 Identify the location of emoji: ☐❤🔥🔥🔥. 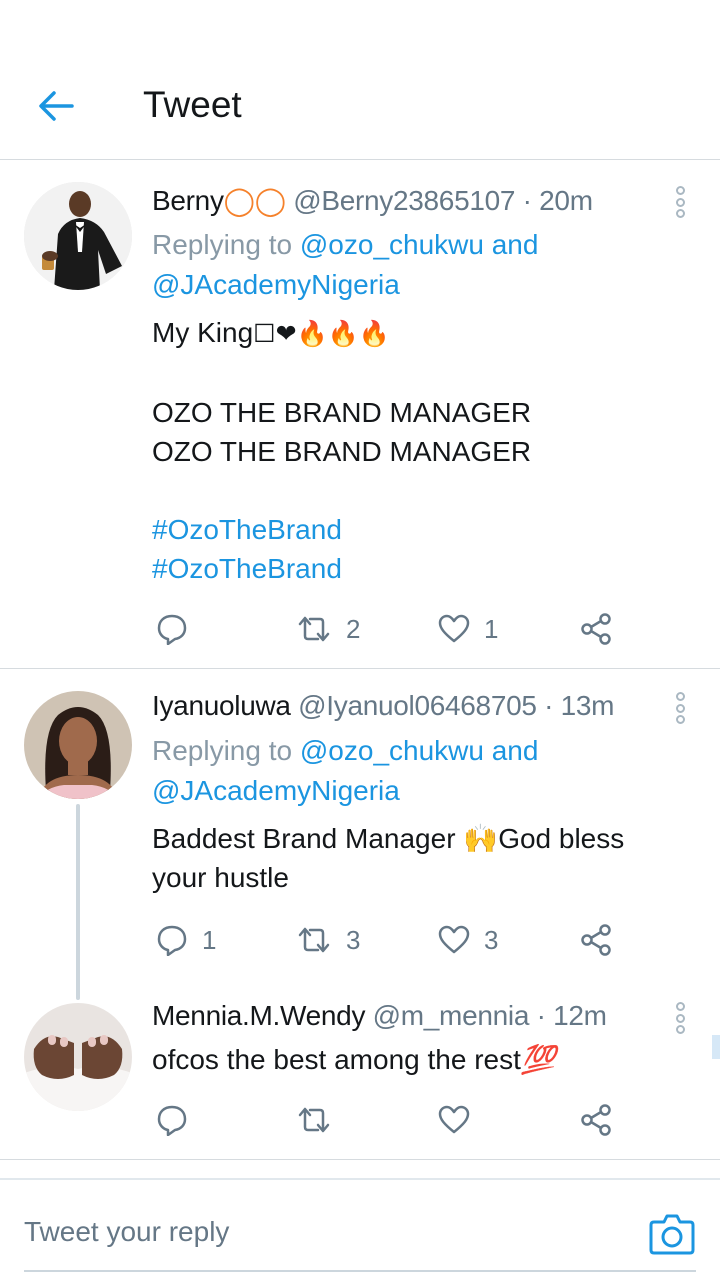
(321, 334).